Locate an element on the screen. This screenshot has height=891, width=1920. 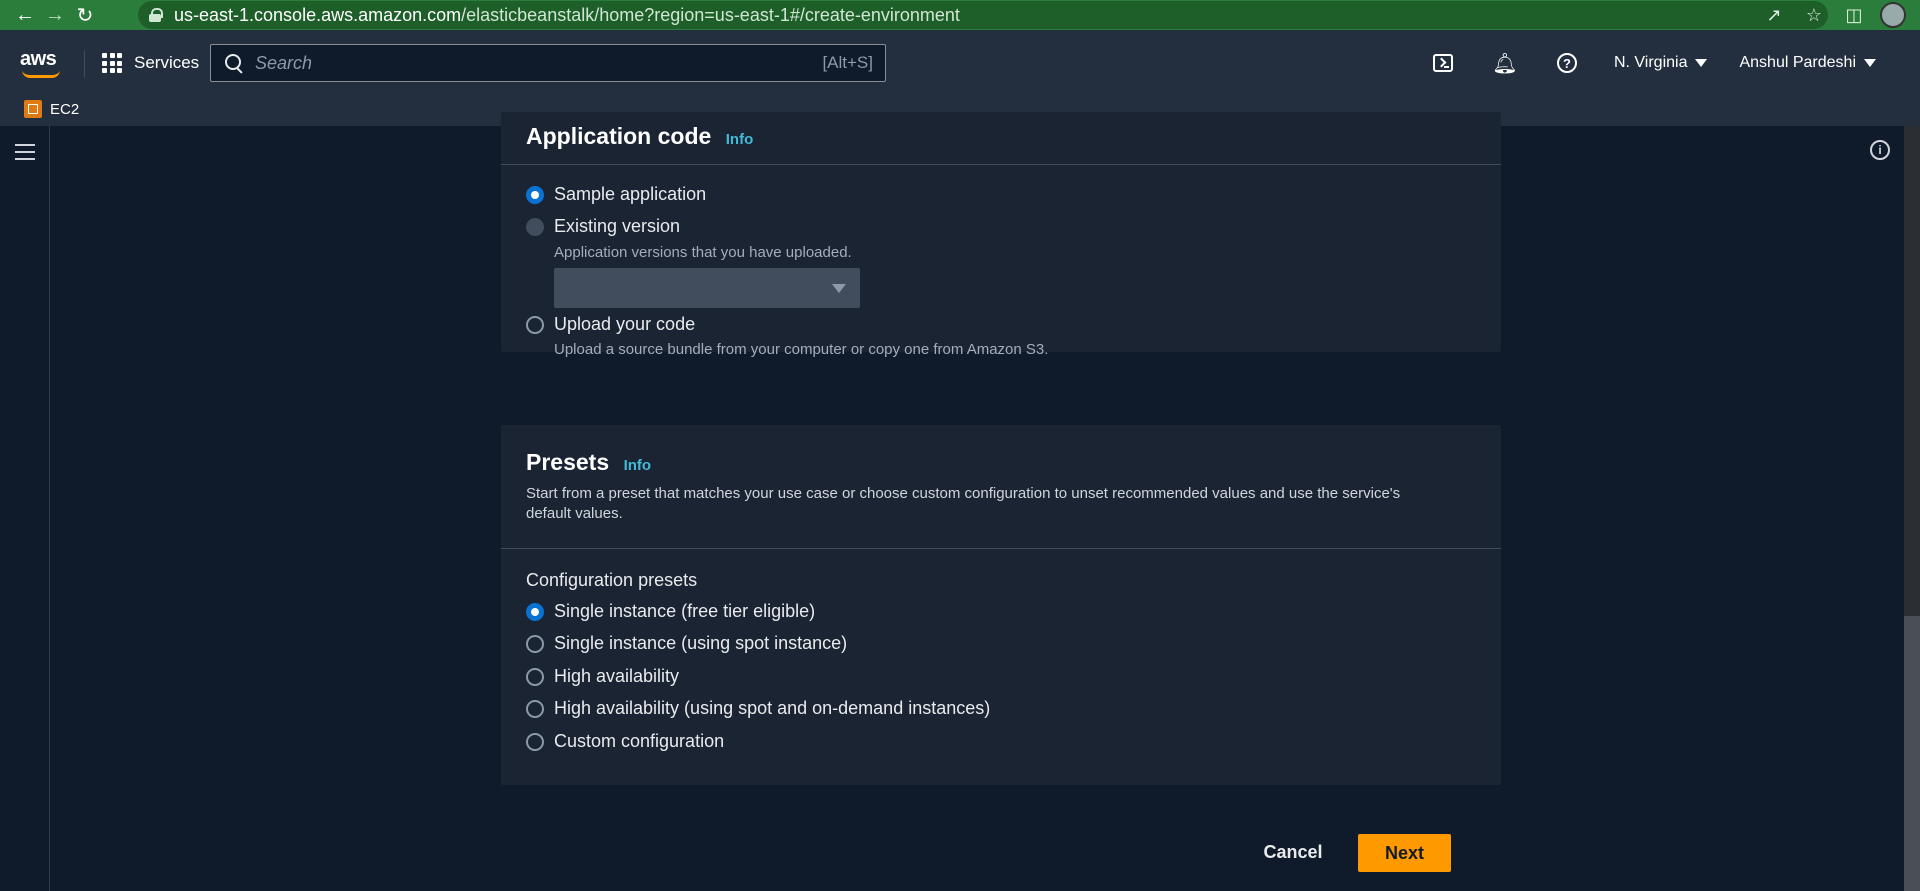
grid-icon is located at coordinates (112, 63).